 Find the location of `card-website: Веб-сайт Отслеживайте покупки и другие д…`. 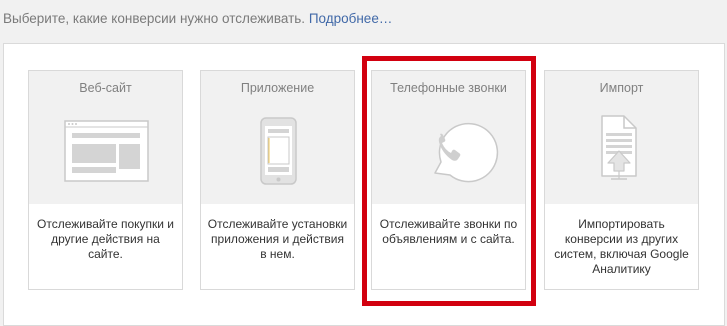

card-website: Веб-сайт Отслеживайте покупки и другие д… is located at coordinates (105, 180).